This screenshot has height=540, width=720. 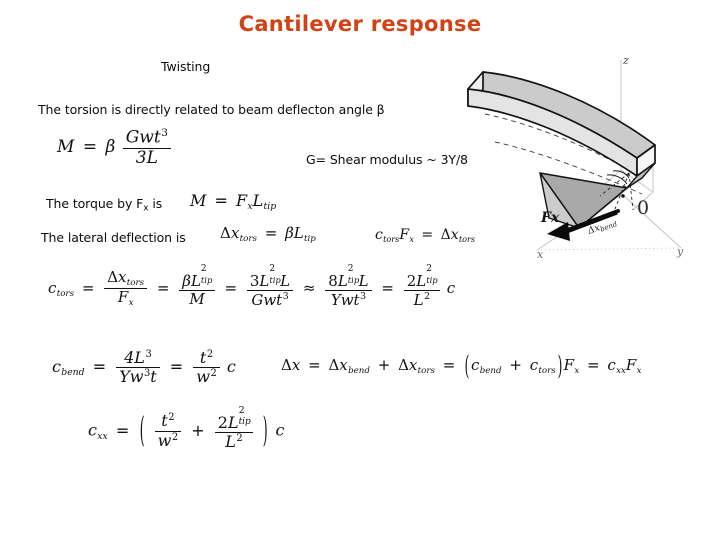 What do you see at coordinates (314, 365) in the screenshot?
I see `eq-dx-equals-1: =` at bounding box center [314, 365].